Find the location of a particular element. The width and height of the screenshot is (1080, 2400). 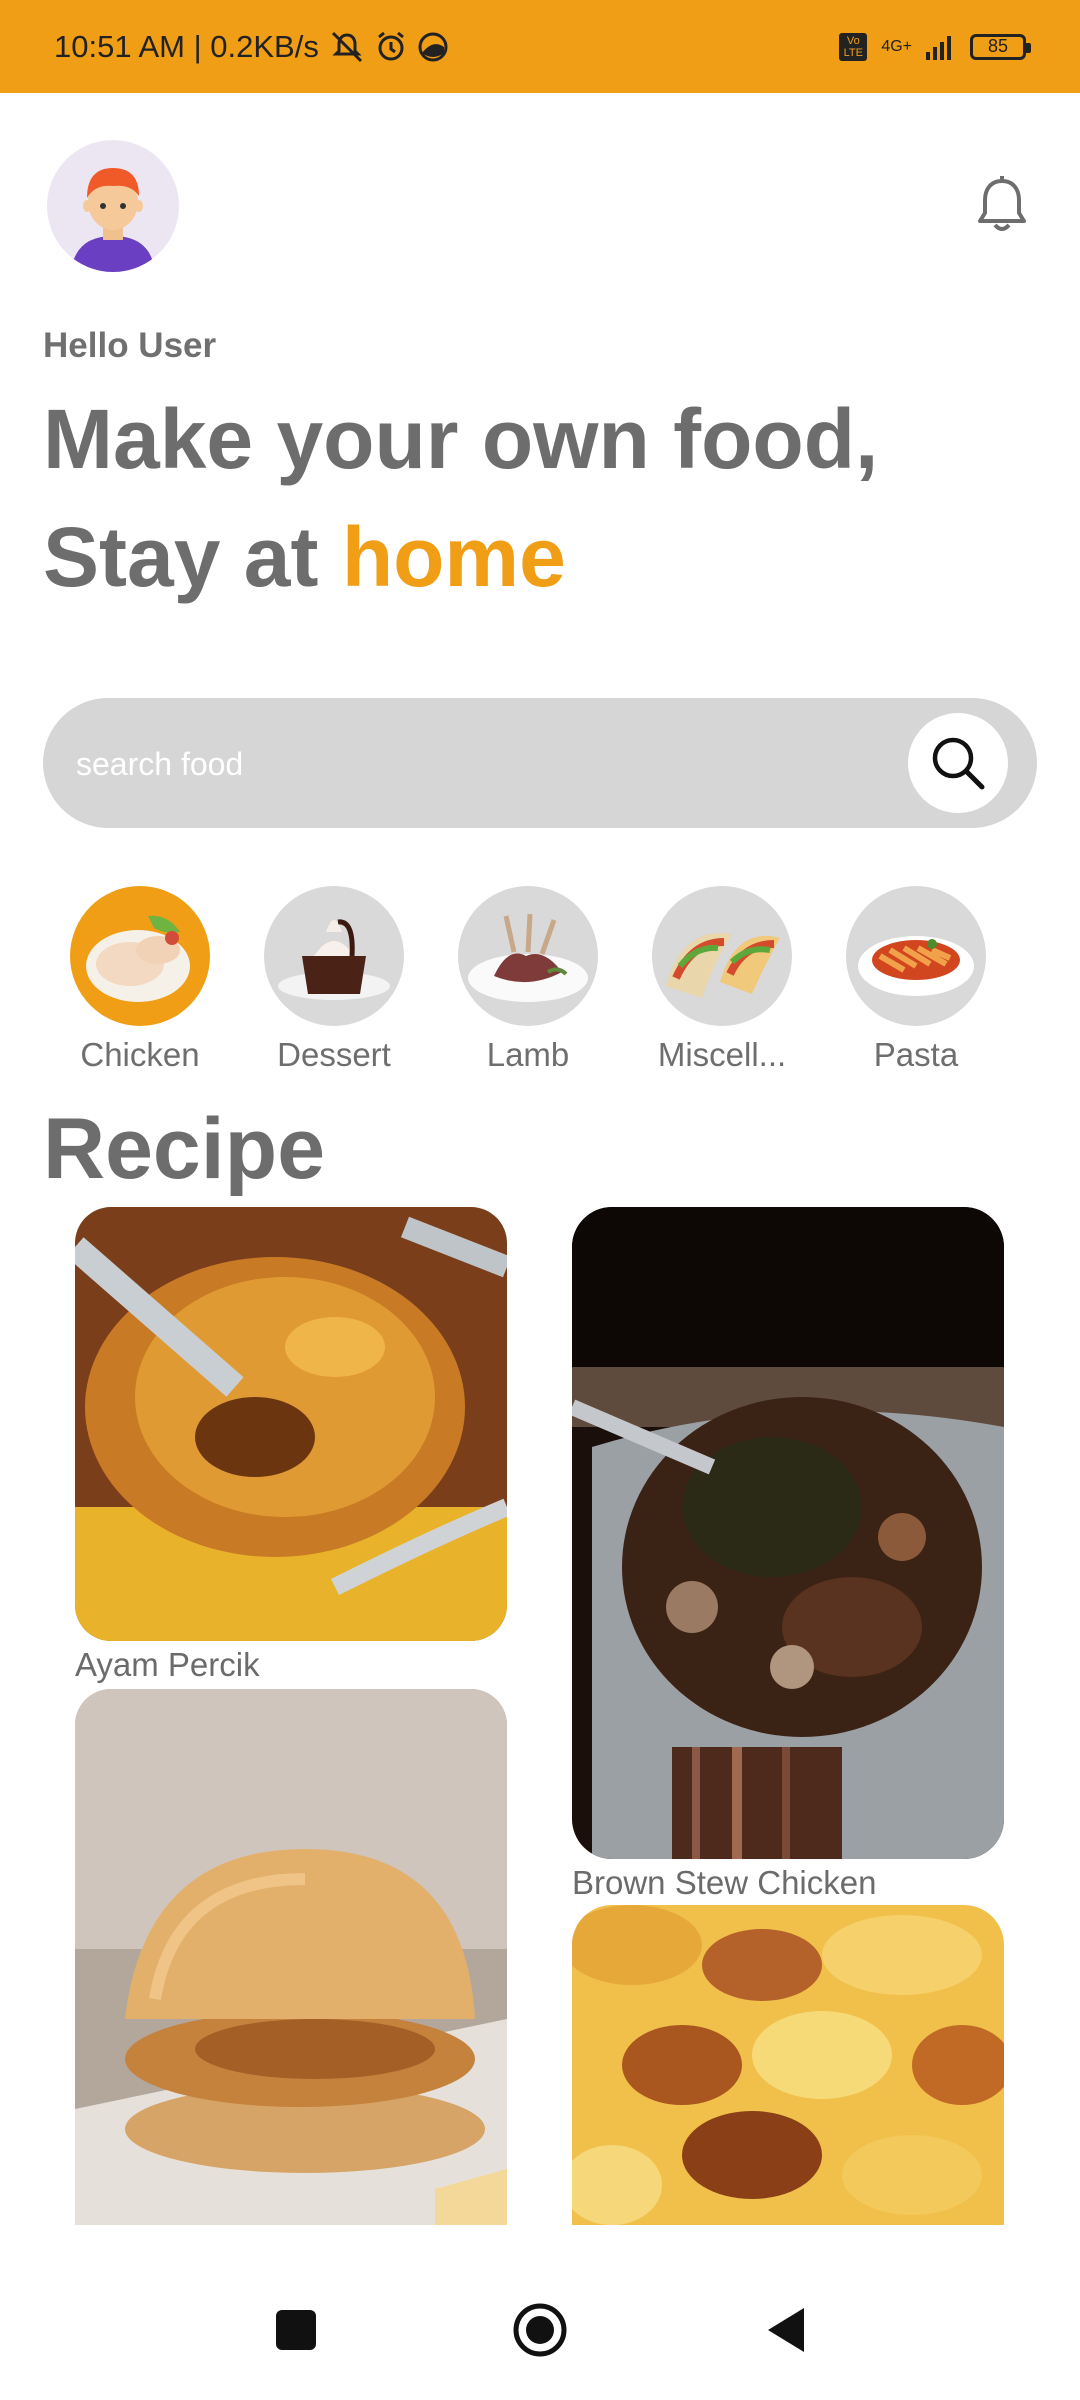

status-time-speed: 10:51 AM | 0.2KB/s is located at coordinates (186, 46).